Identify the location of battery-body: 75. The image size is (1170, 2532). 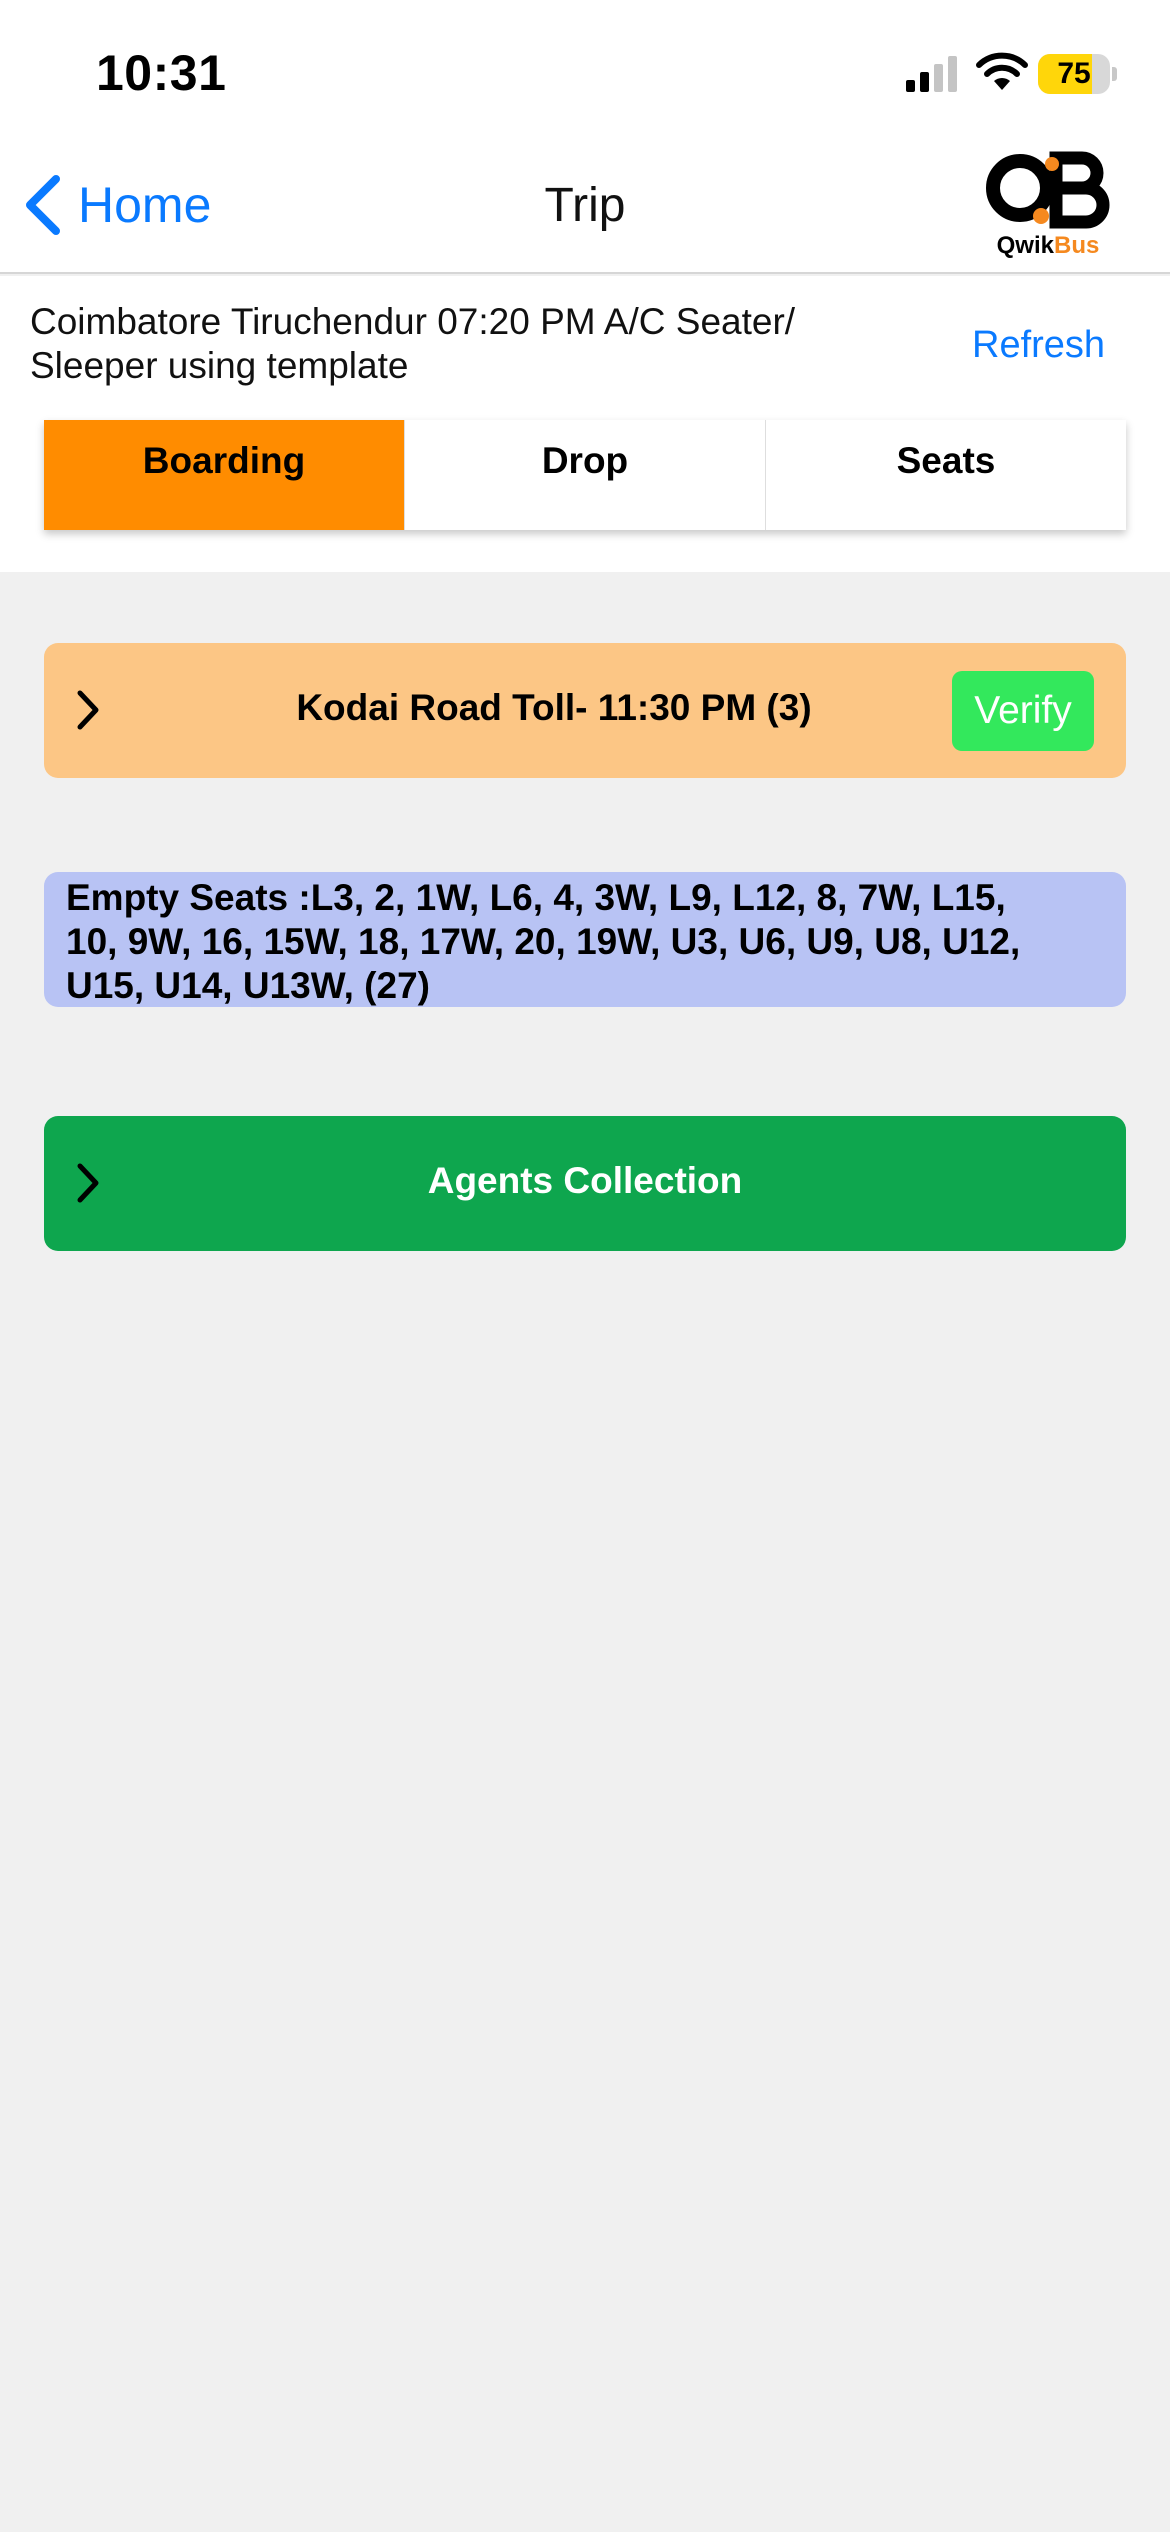
(1074, 74).